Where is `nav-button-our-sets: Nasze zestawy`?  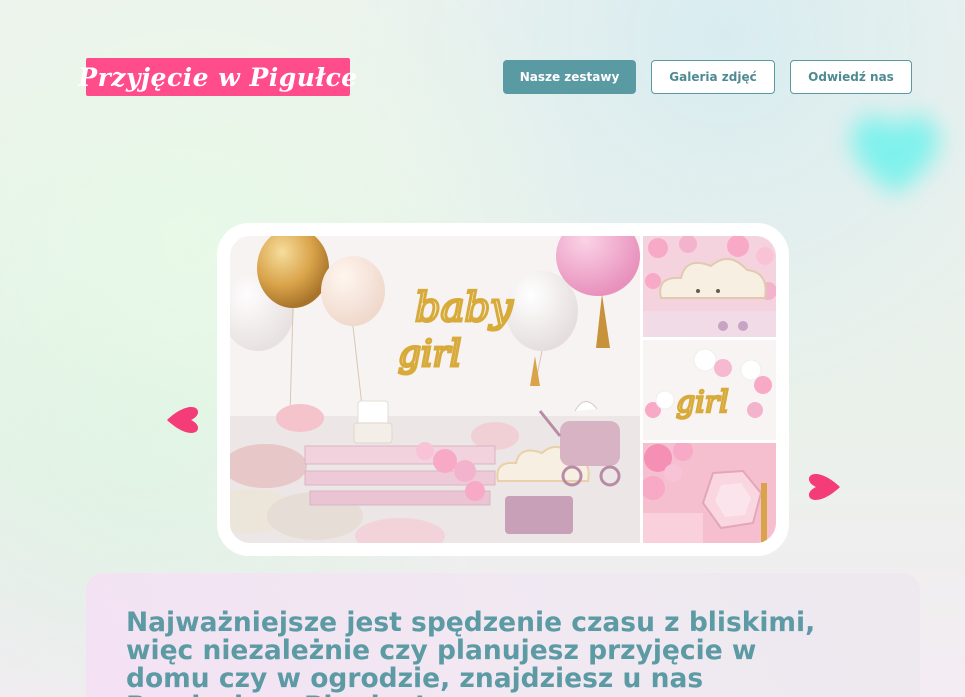 nav-button-our-sets: Nasze zestawy is located at coordinates (569, 77).